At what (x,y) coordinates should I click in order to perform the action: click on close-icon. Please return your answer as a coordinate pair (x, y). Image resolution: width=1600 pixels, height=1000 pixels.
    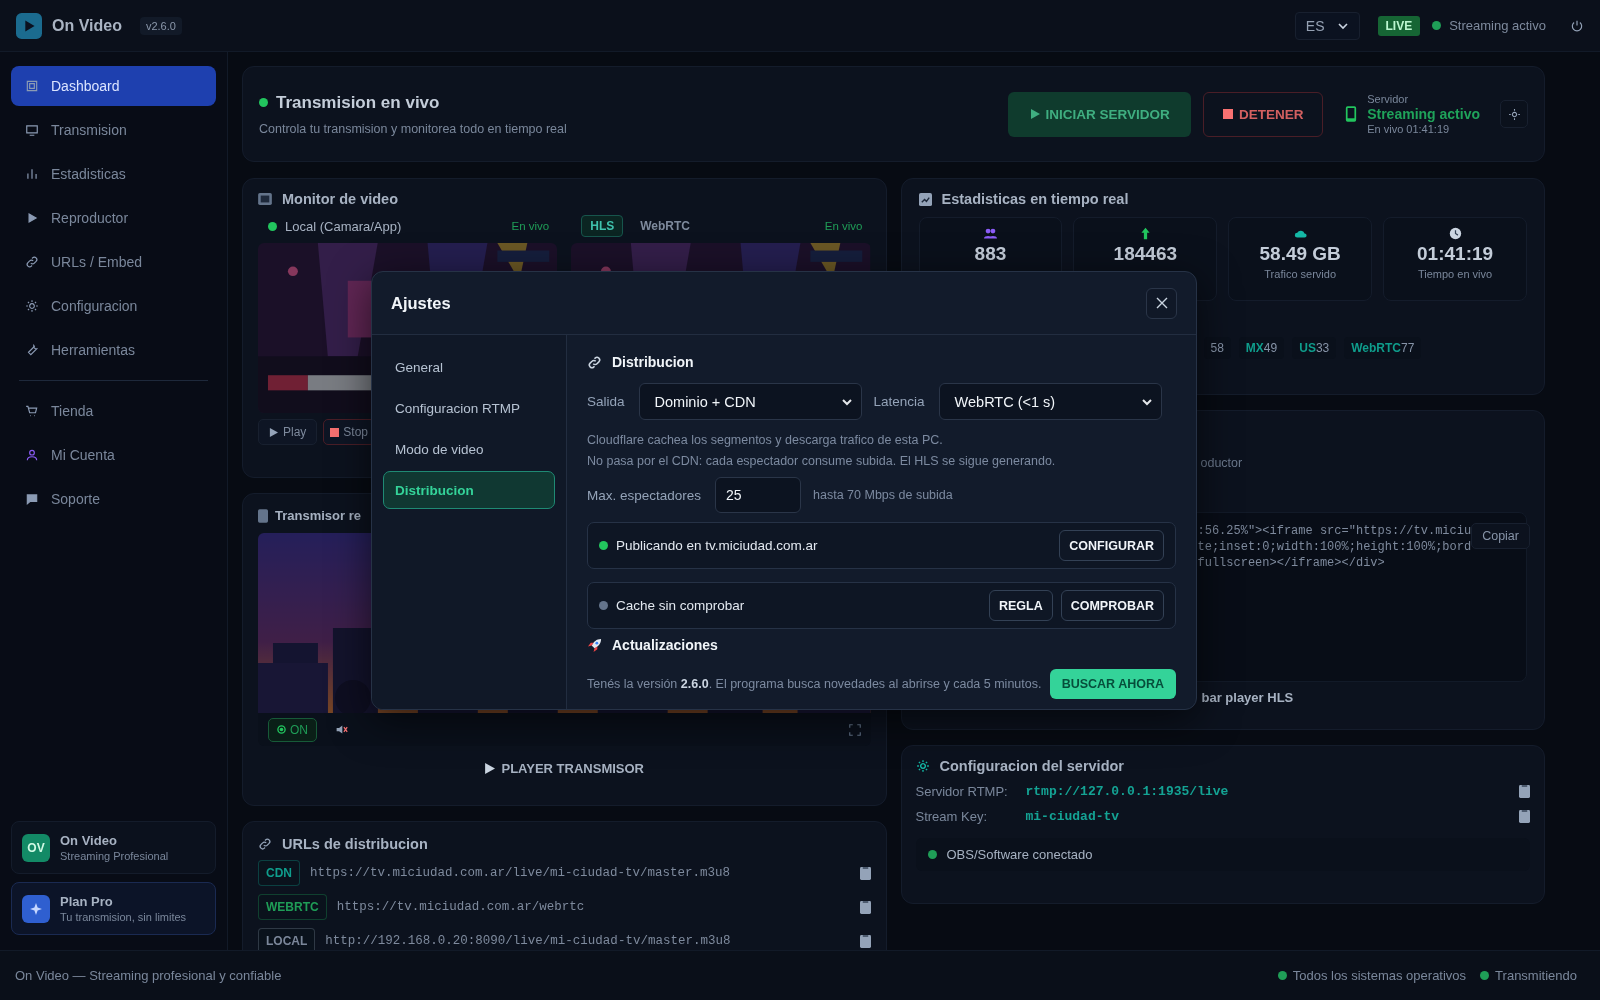
    Looking at the image, I should click on (1161, 303).